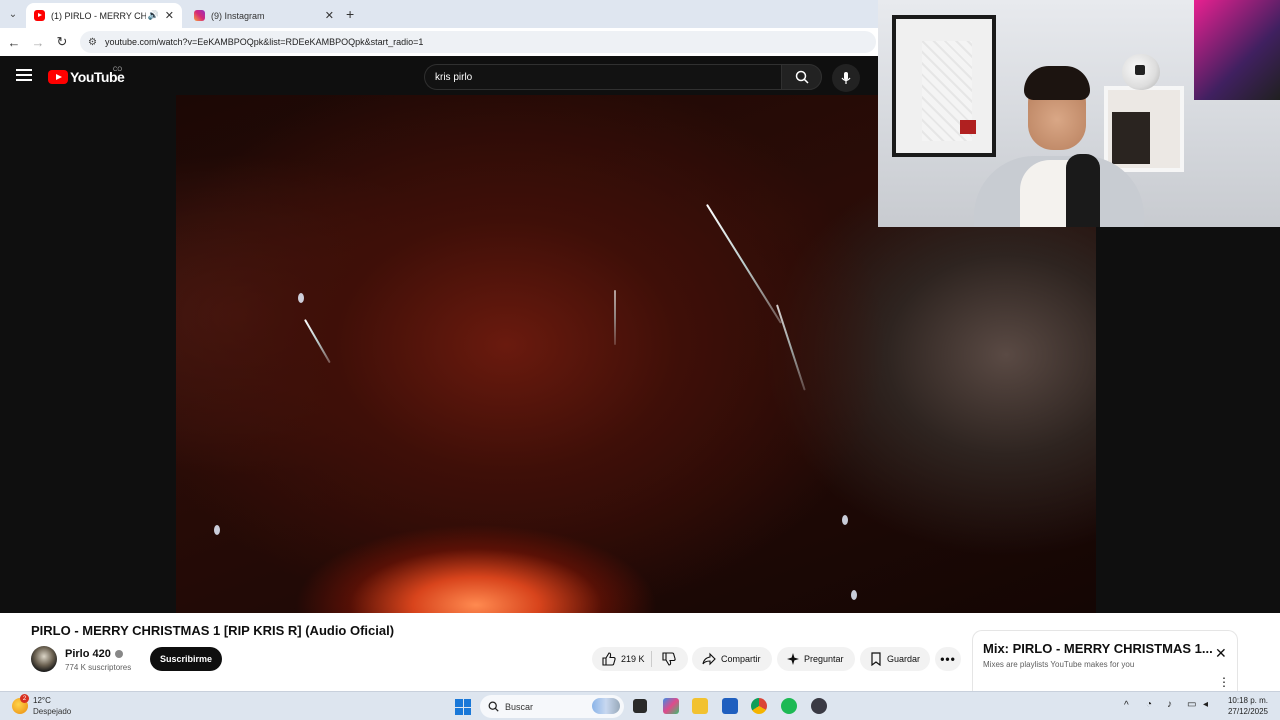 The width and height of the screenshot is (1280, 720). What do you see at coordinates (1149, 704) in the screenshot?
I see `network-icon: ◔` at bounding box center [1149, 704].